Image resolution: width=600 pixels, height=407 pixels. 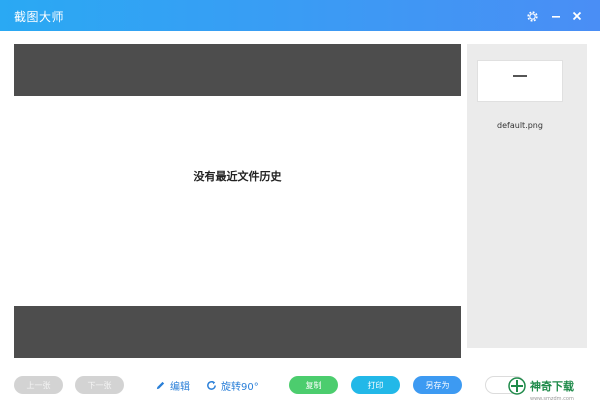 What do you see at coordinates (300, 15) in the screenshot?
I see `title-bar: 截图大师` at bounding box center [300, 15].